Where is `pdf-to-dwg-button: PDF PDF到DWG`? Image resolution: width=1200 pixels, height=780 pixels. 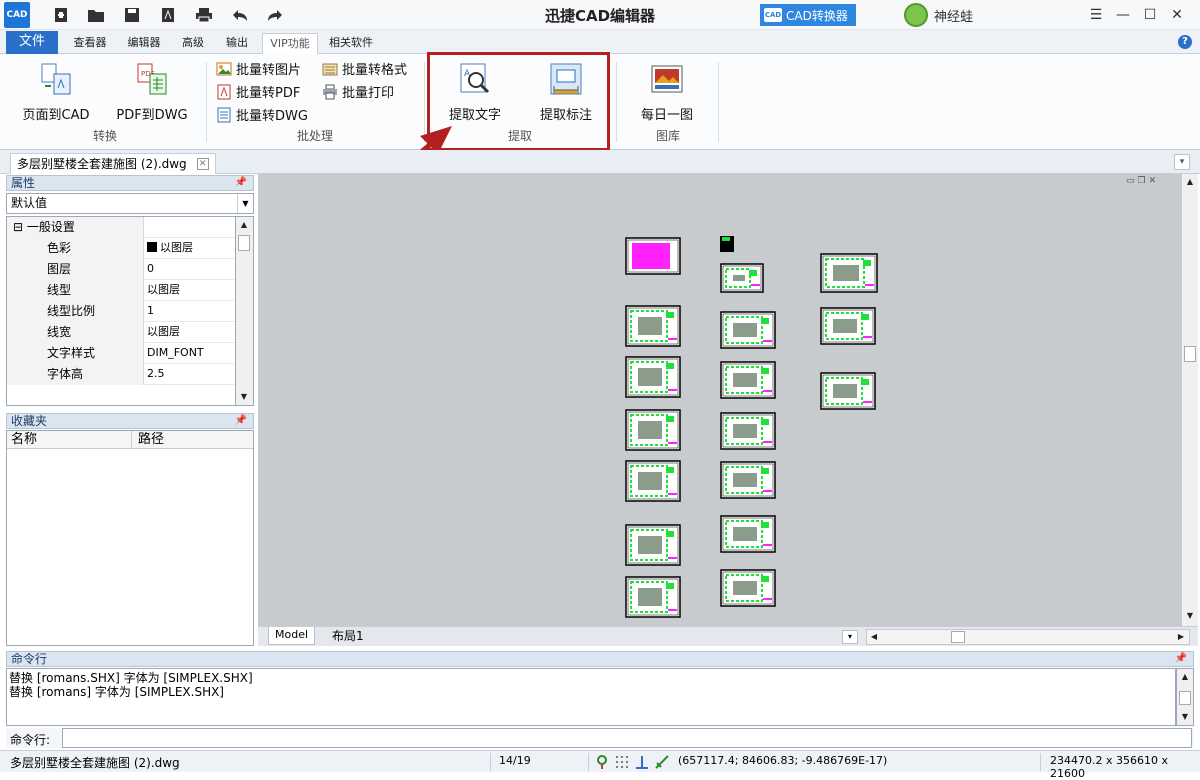
pdf-to-dwg-button: PDF PDF到DWG is located at coordinates (152, 92).